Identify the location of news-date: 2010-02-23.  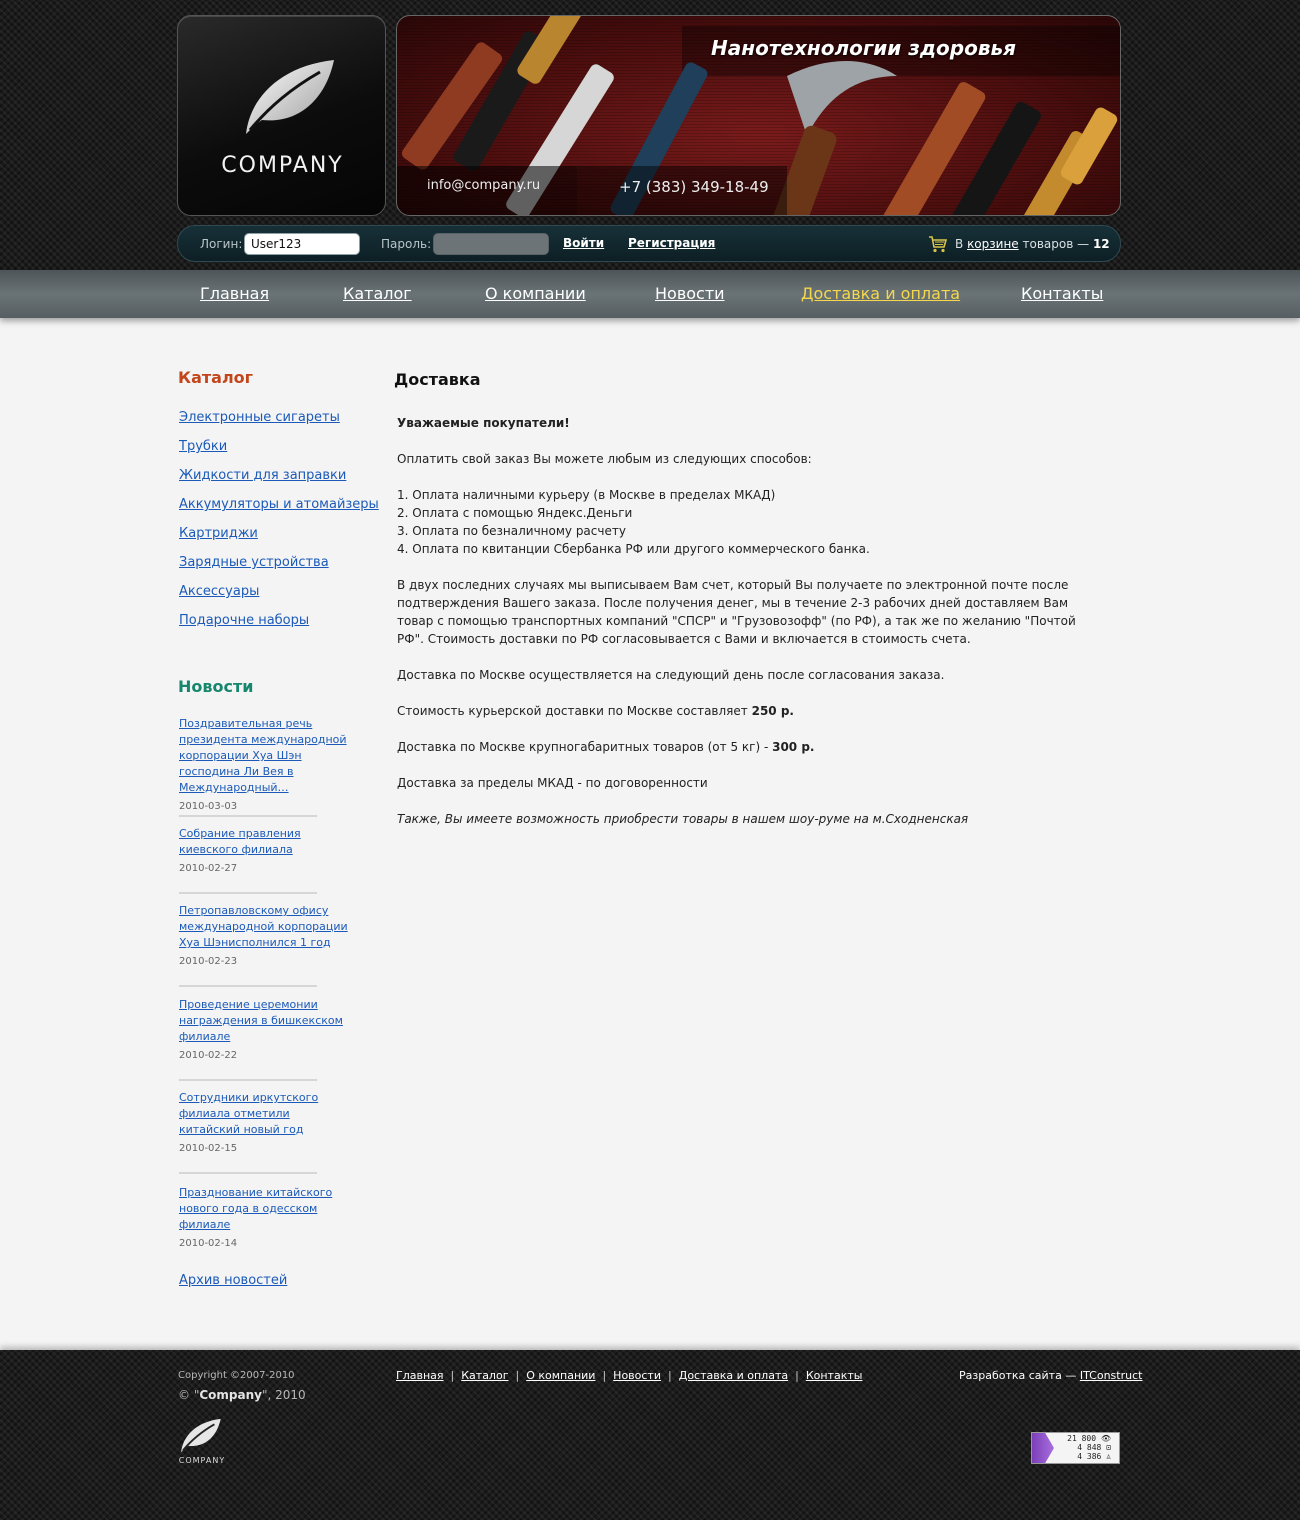
(208, 961).